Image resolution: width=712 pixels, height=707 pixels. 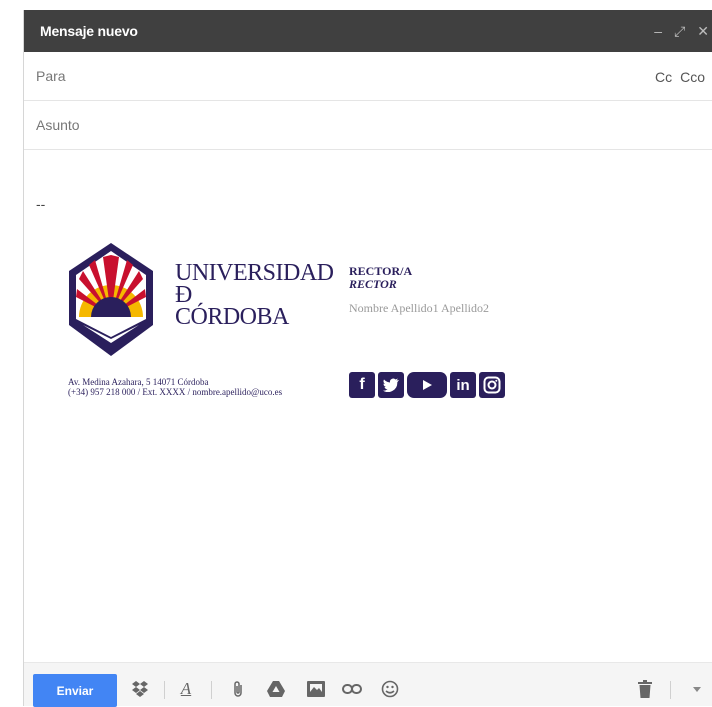 I want to click on window-title: Mensaje nuevo, so click(x=89, y=31).